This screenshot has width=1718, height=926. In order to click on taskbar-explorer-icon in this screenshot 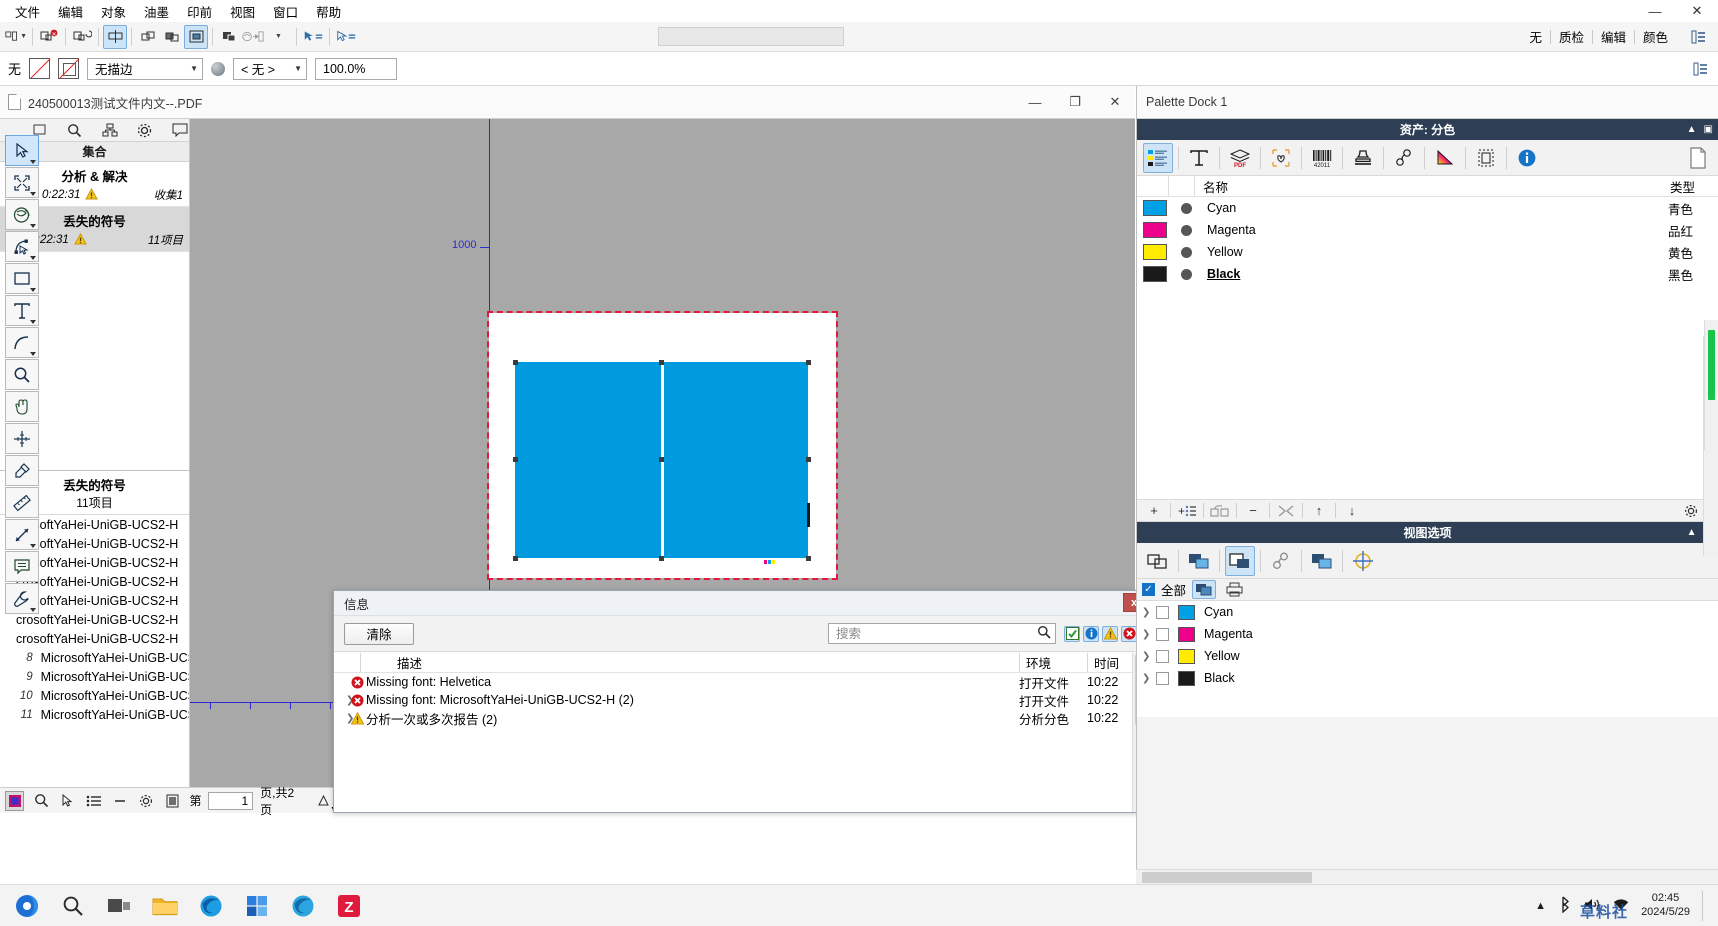, I will do `click(165, 906)`.